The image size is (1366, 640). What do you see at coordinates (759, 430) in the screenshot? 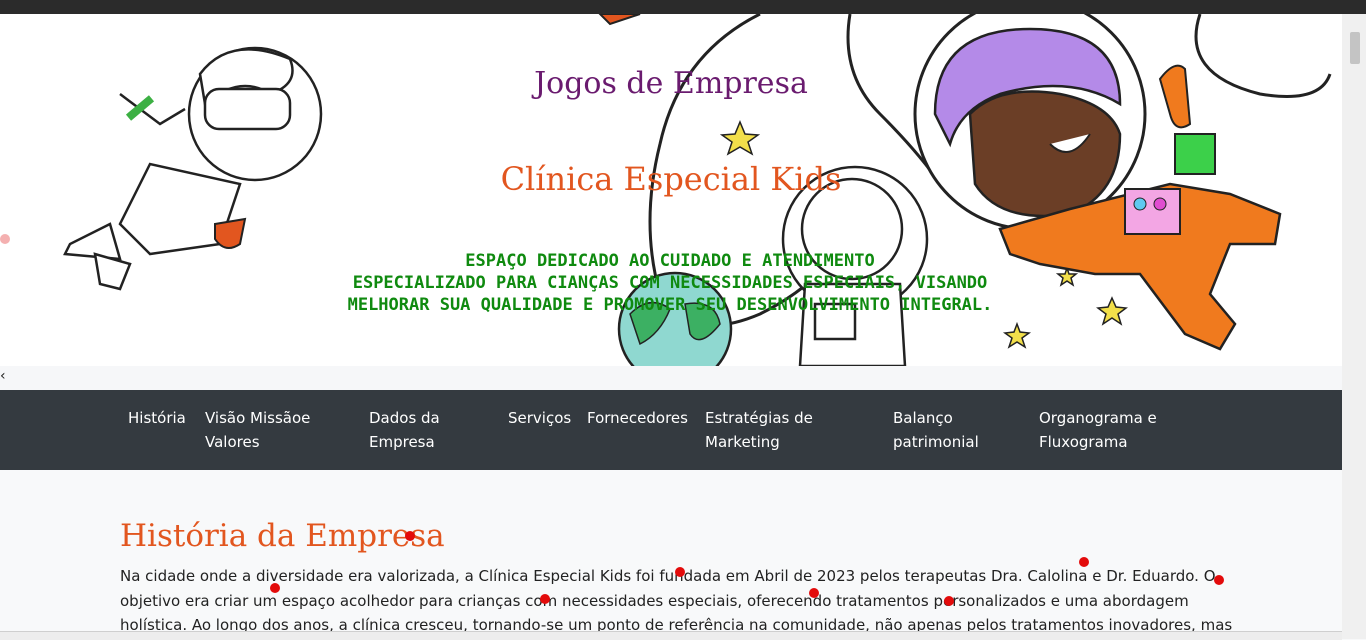
I see `nav-item-estrategias-marketing: Estratégias de Marketing` at bounding box center [759, 430].